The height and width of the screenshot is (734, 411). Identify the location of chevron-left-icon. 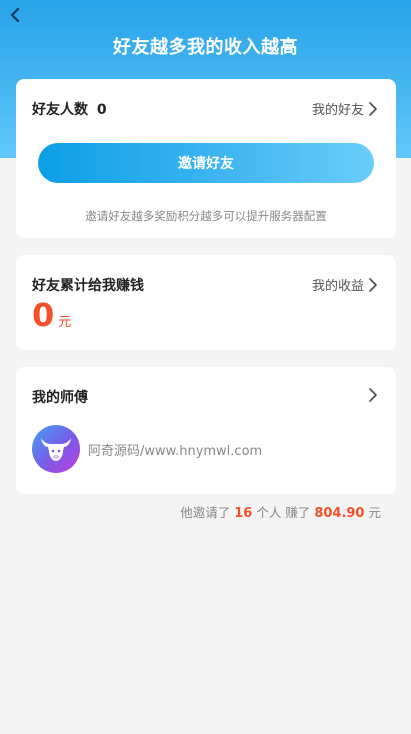
(15, 15).